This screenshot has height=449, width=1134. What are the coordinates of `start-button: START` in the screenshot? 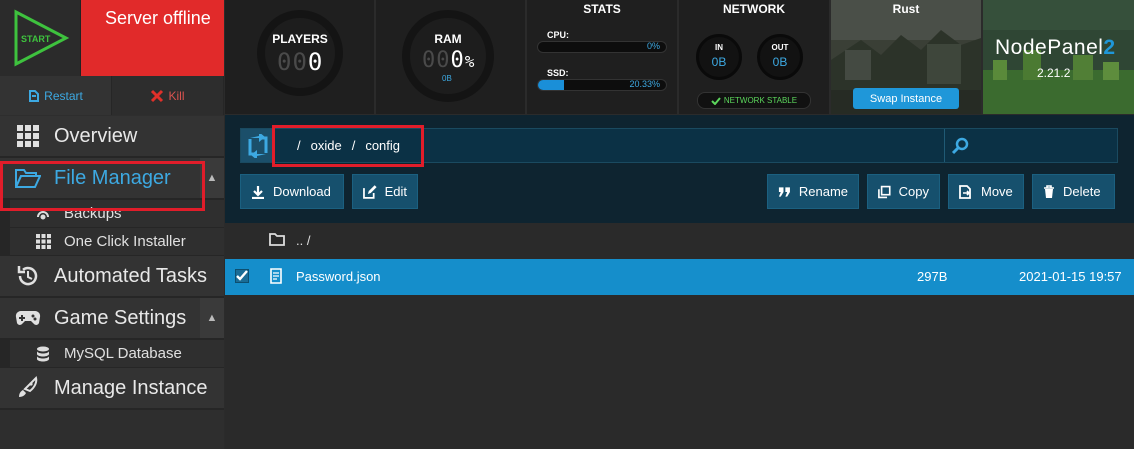 It's located at (41, 38).